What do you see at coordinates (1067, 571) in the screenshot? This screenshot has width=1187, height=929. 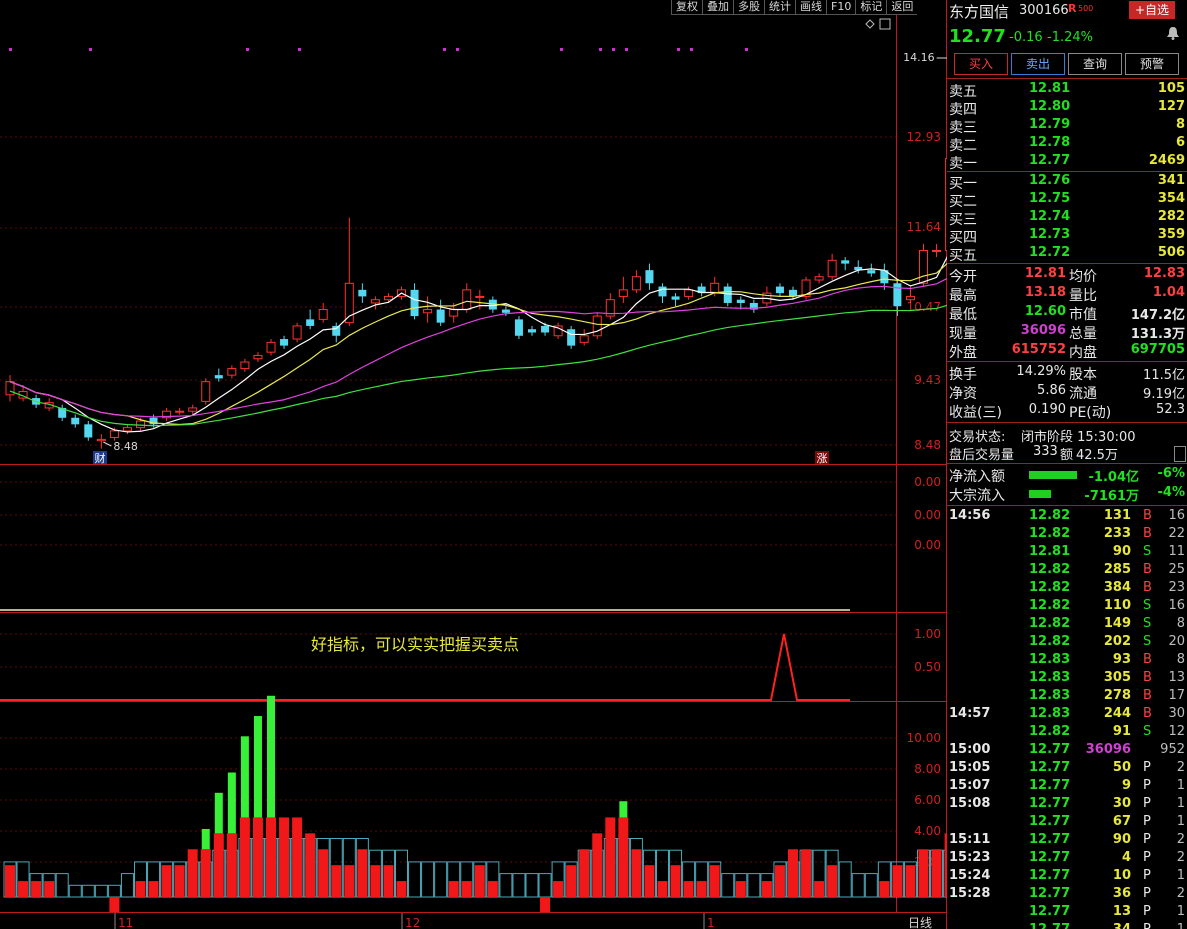 I see `tick-row: 12.82 285 B 25` at bounding box center [1067, 571].